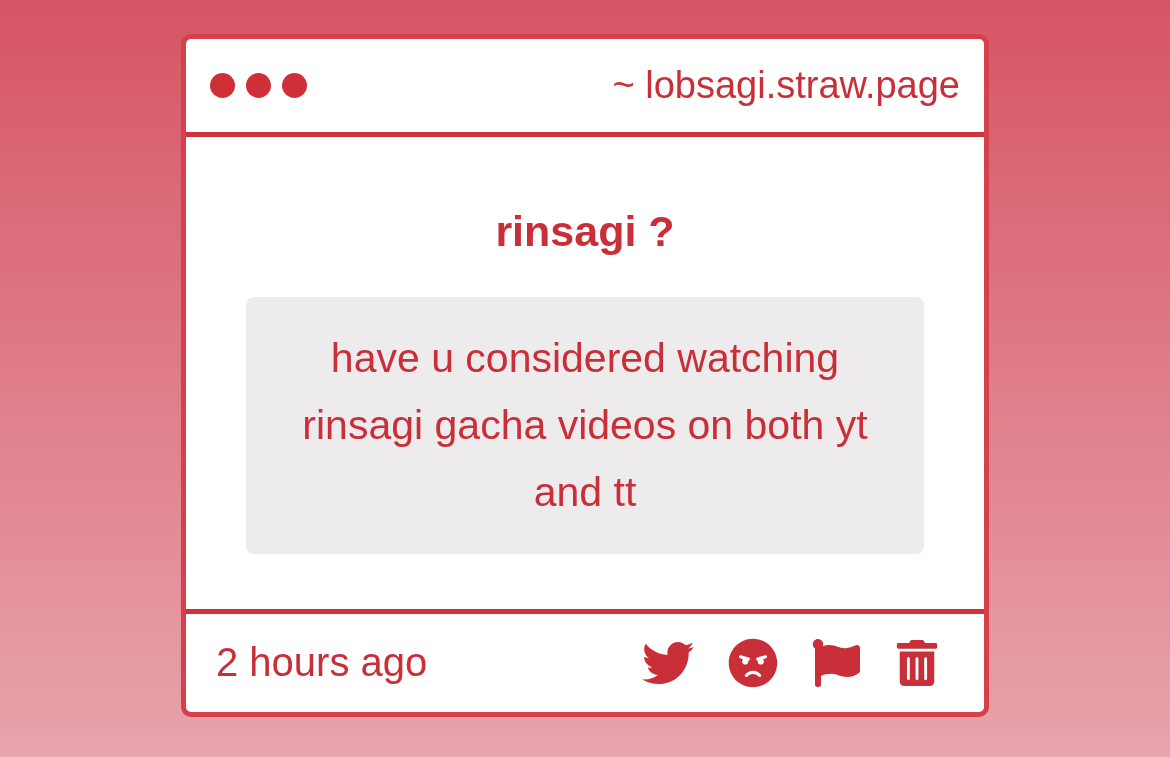  I want to click on flag-icon, so click(836, 662).